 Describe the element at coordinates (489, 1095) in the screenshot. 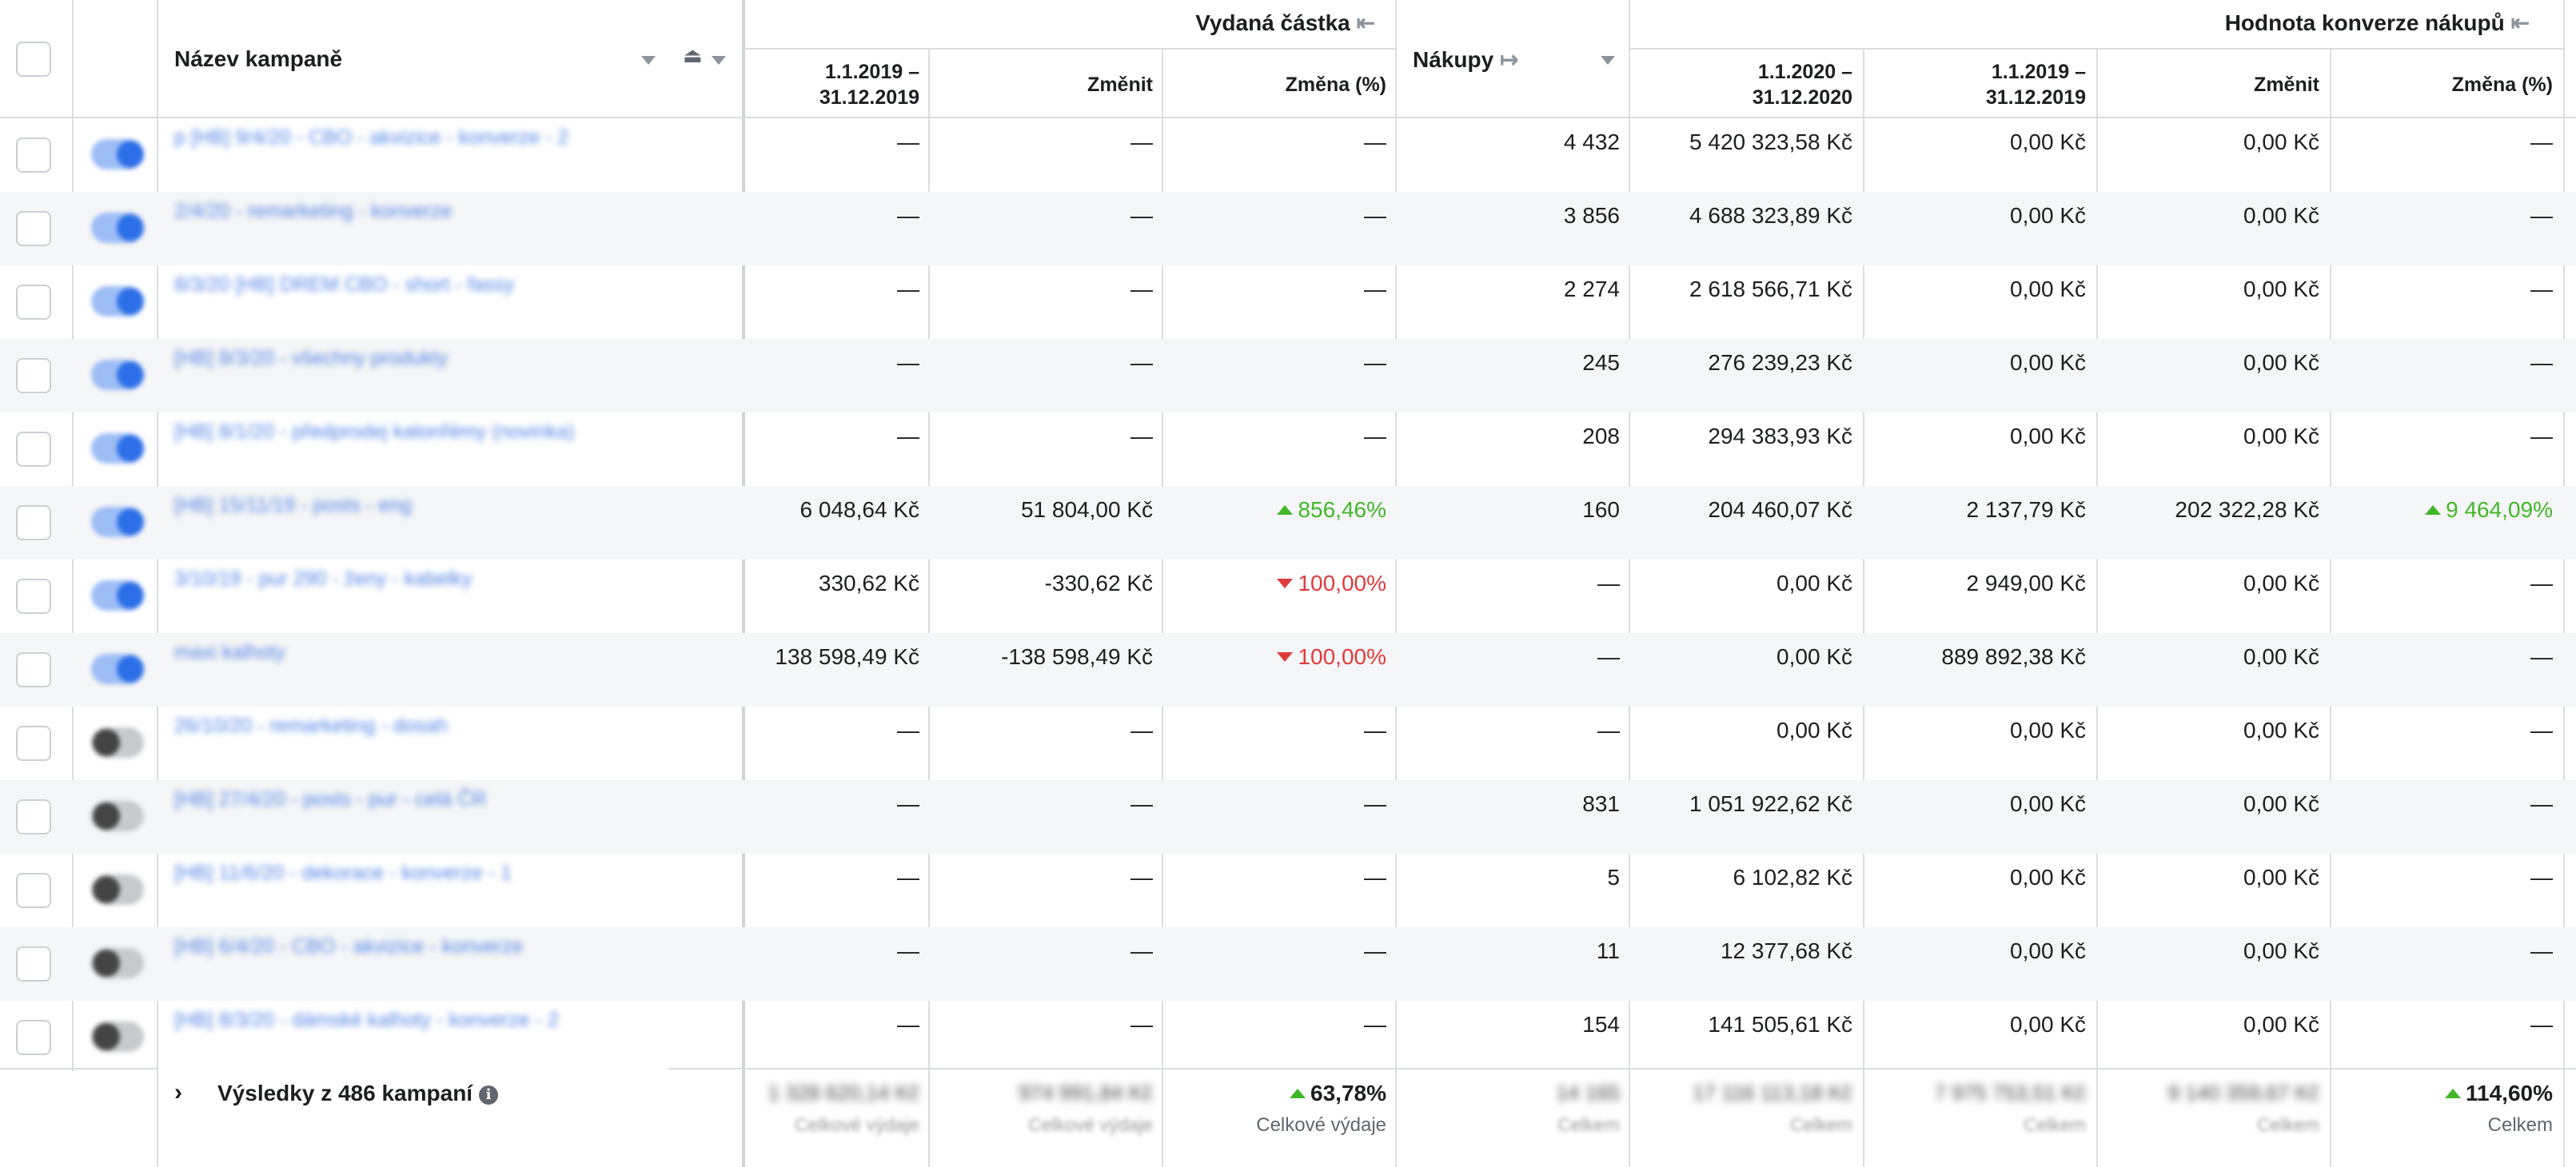

I see `info-icon: i` at that location.